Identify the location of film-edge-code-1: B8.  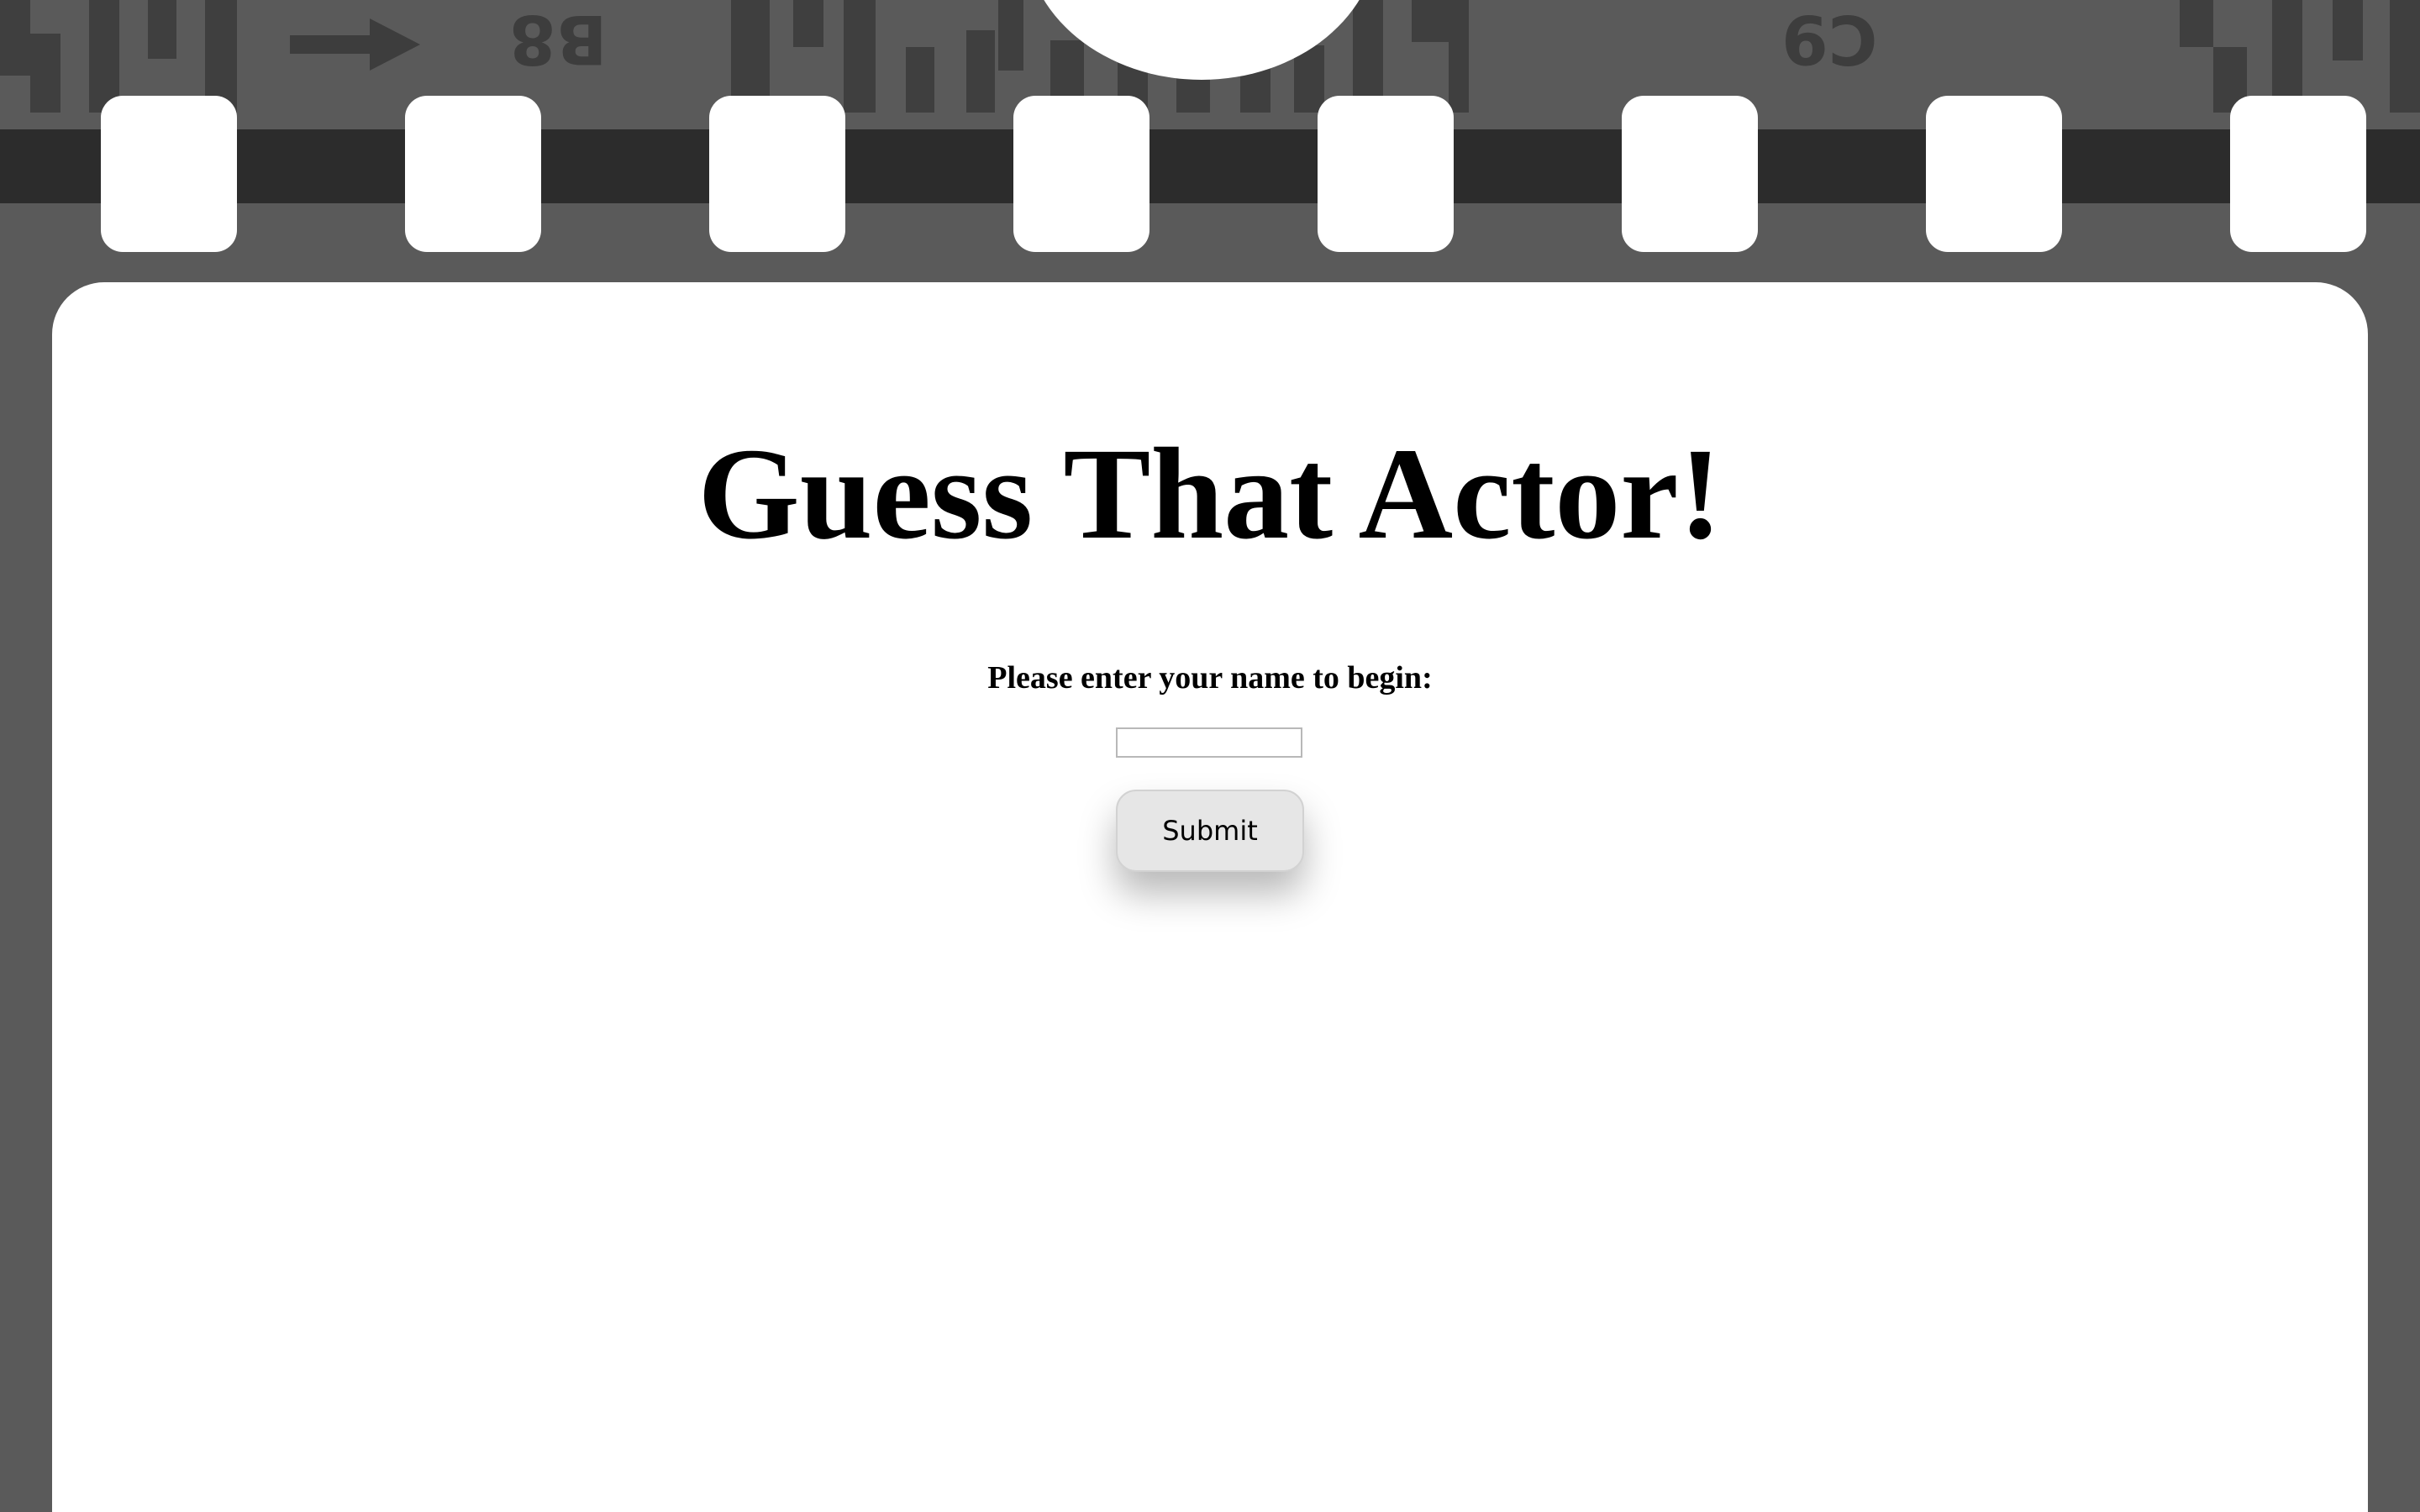
(558, 39).